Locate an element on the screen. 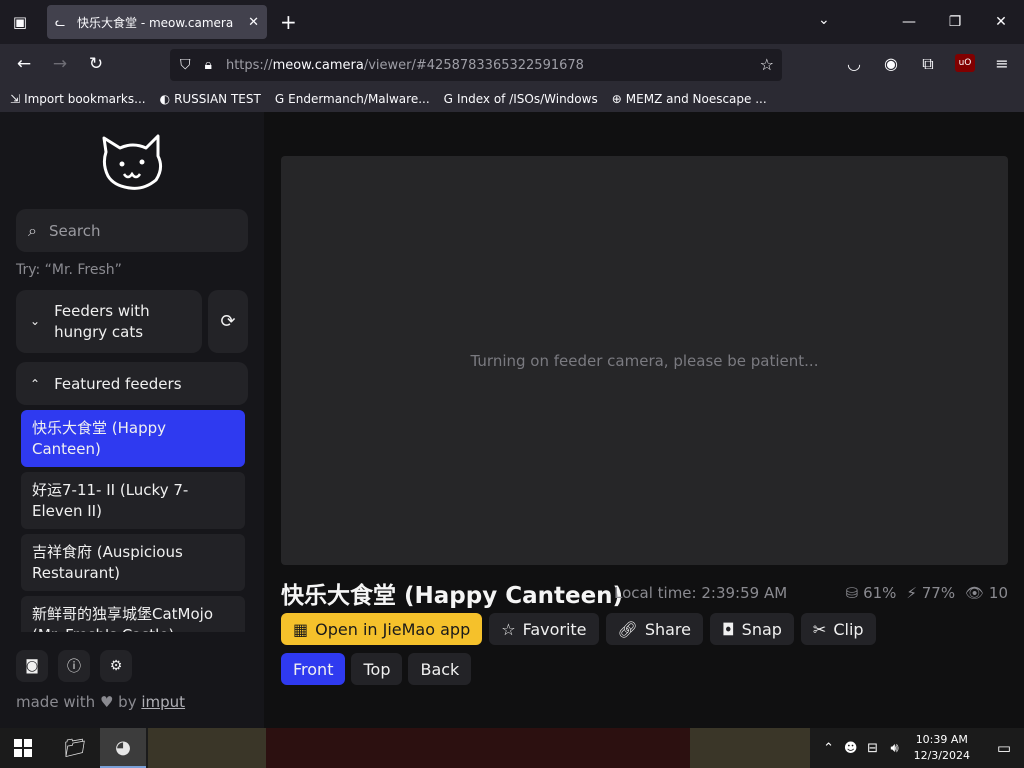 The height and width of the screenshot is (768, 1024). extensions-puzzle-icon: ⧉ is located at coordinates (928, 64).